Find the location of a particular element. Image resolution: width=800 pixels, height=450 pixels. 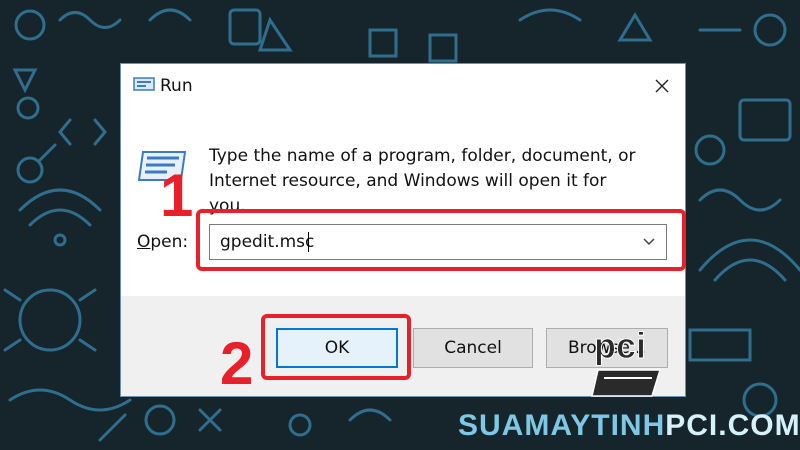

open-label-text: pen: is located at coordinates (169, 242).